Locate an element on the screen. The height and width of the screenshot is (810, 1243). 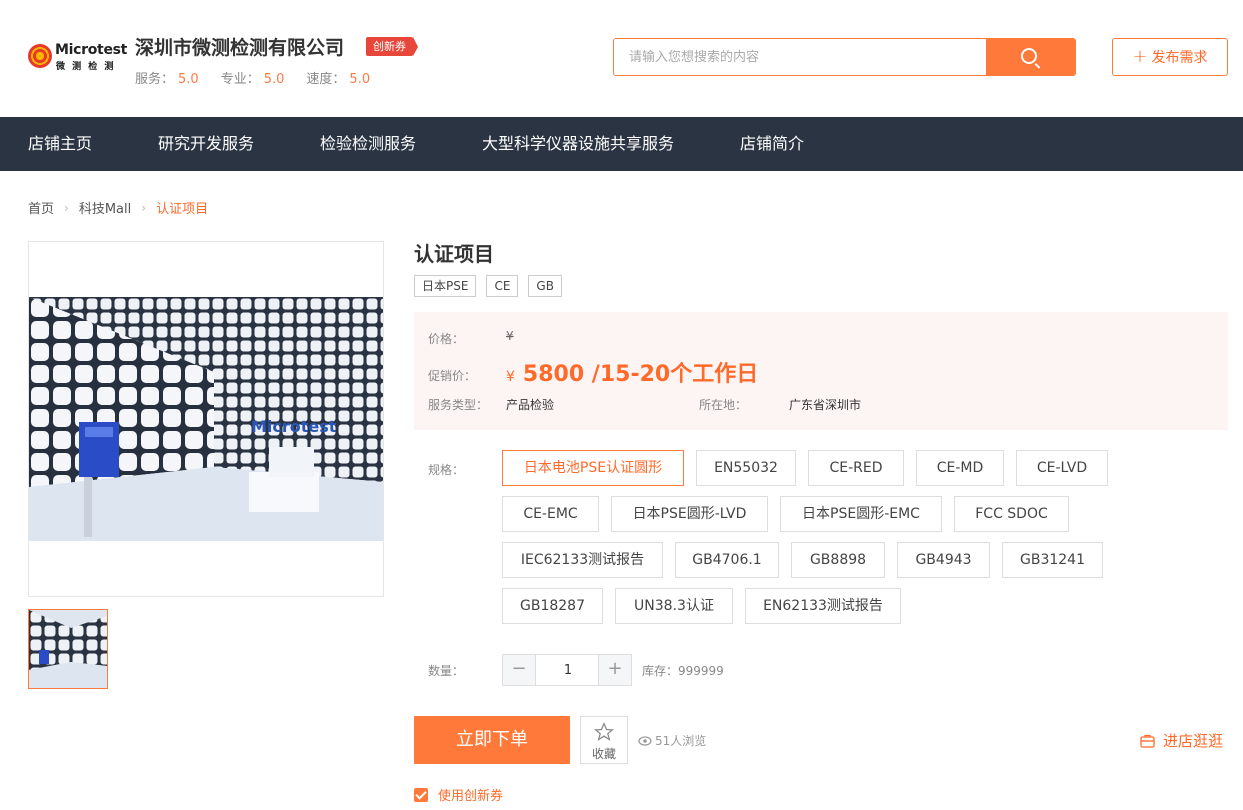
store-name: 深圳市微测检测有限公司 is located at coordinates (239, 46).